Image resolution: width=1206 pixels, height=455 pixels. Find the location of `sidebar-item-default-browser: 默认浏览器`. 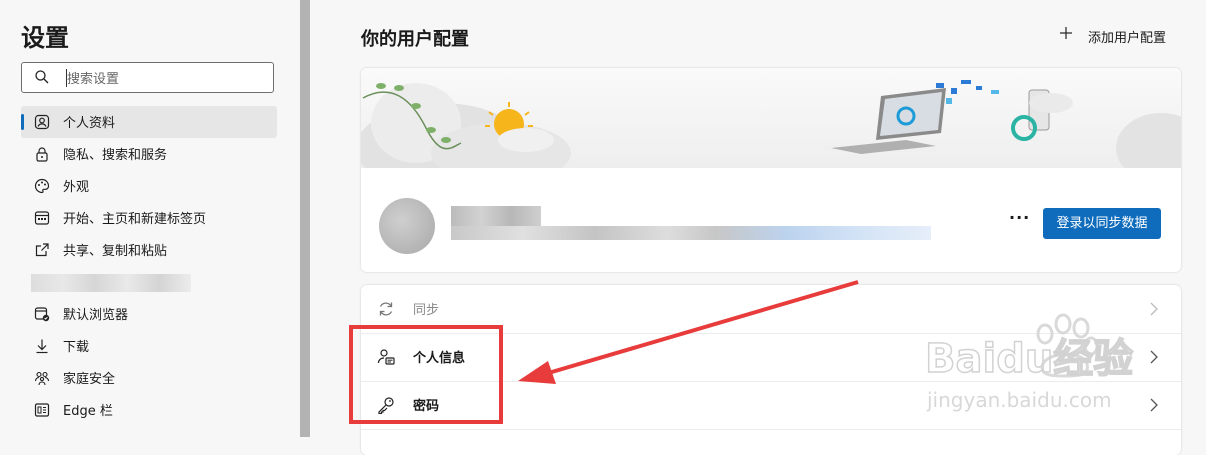

sidebar-item-default-browser: 默认浏览器 is located at coordinates (149, 314).